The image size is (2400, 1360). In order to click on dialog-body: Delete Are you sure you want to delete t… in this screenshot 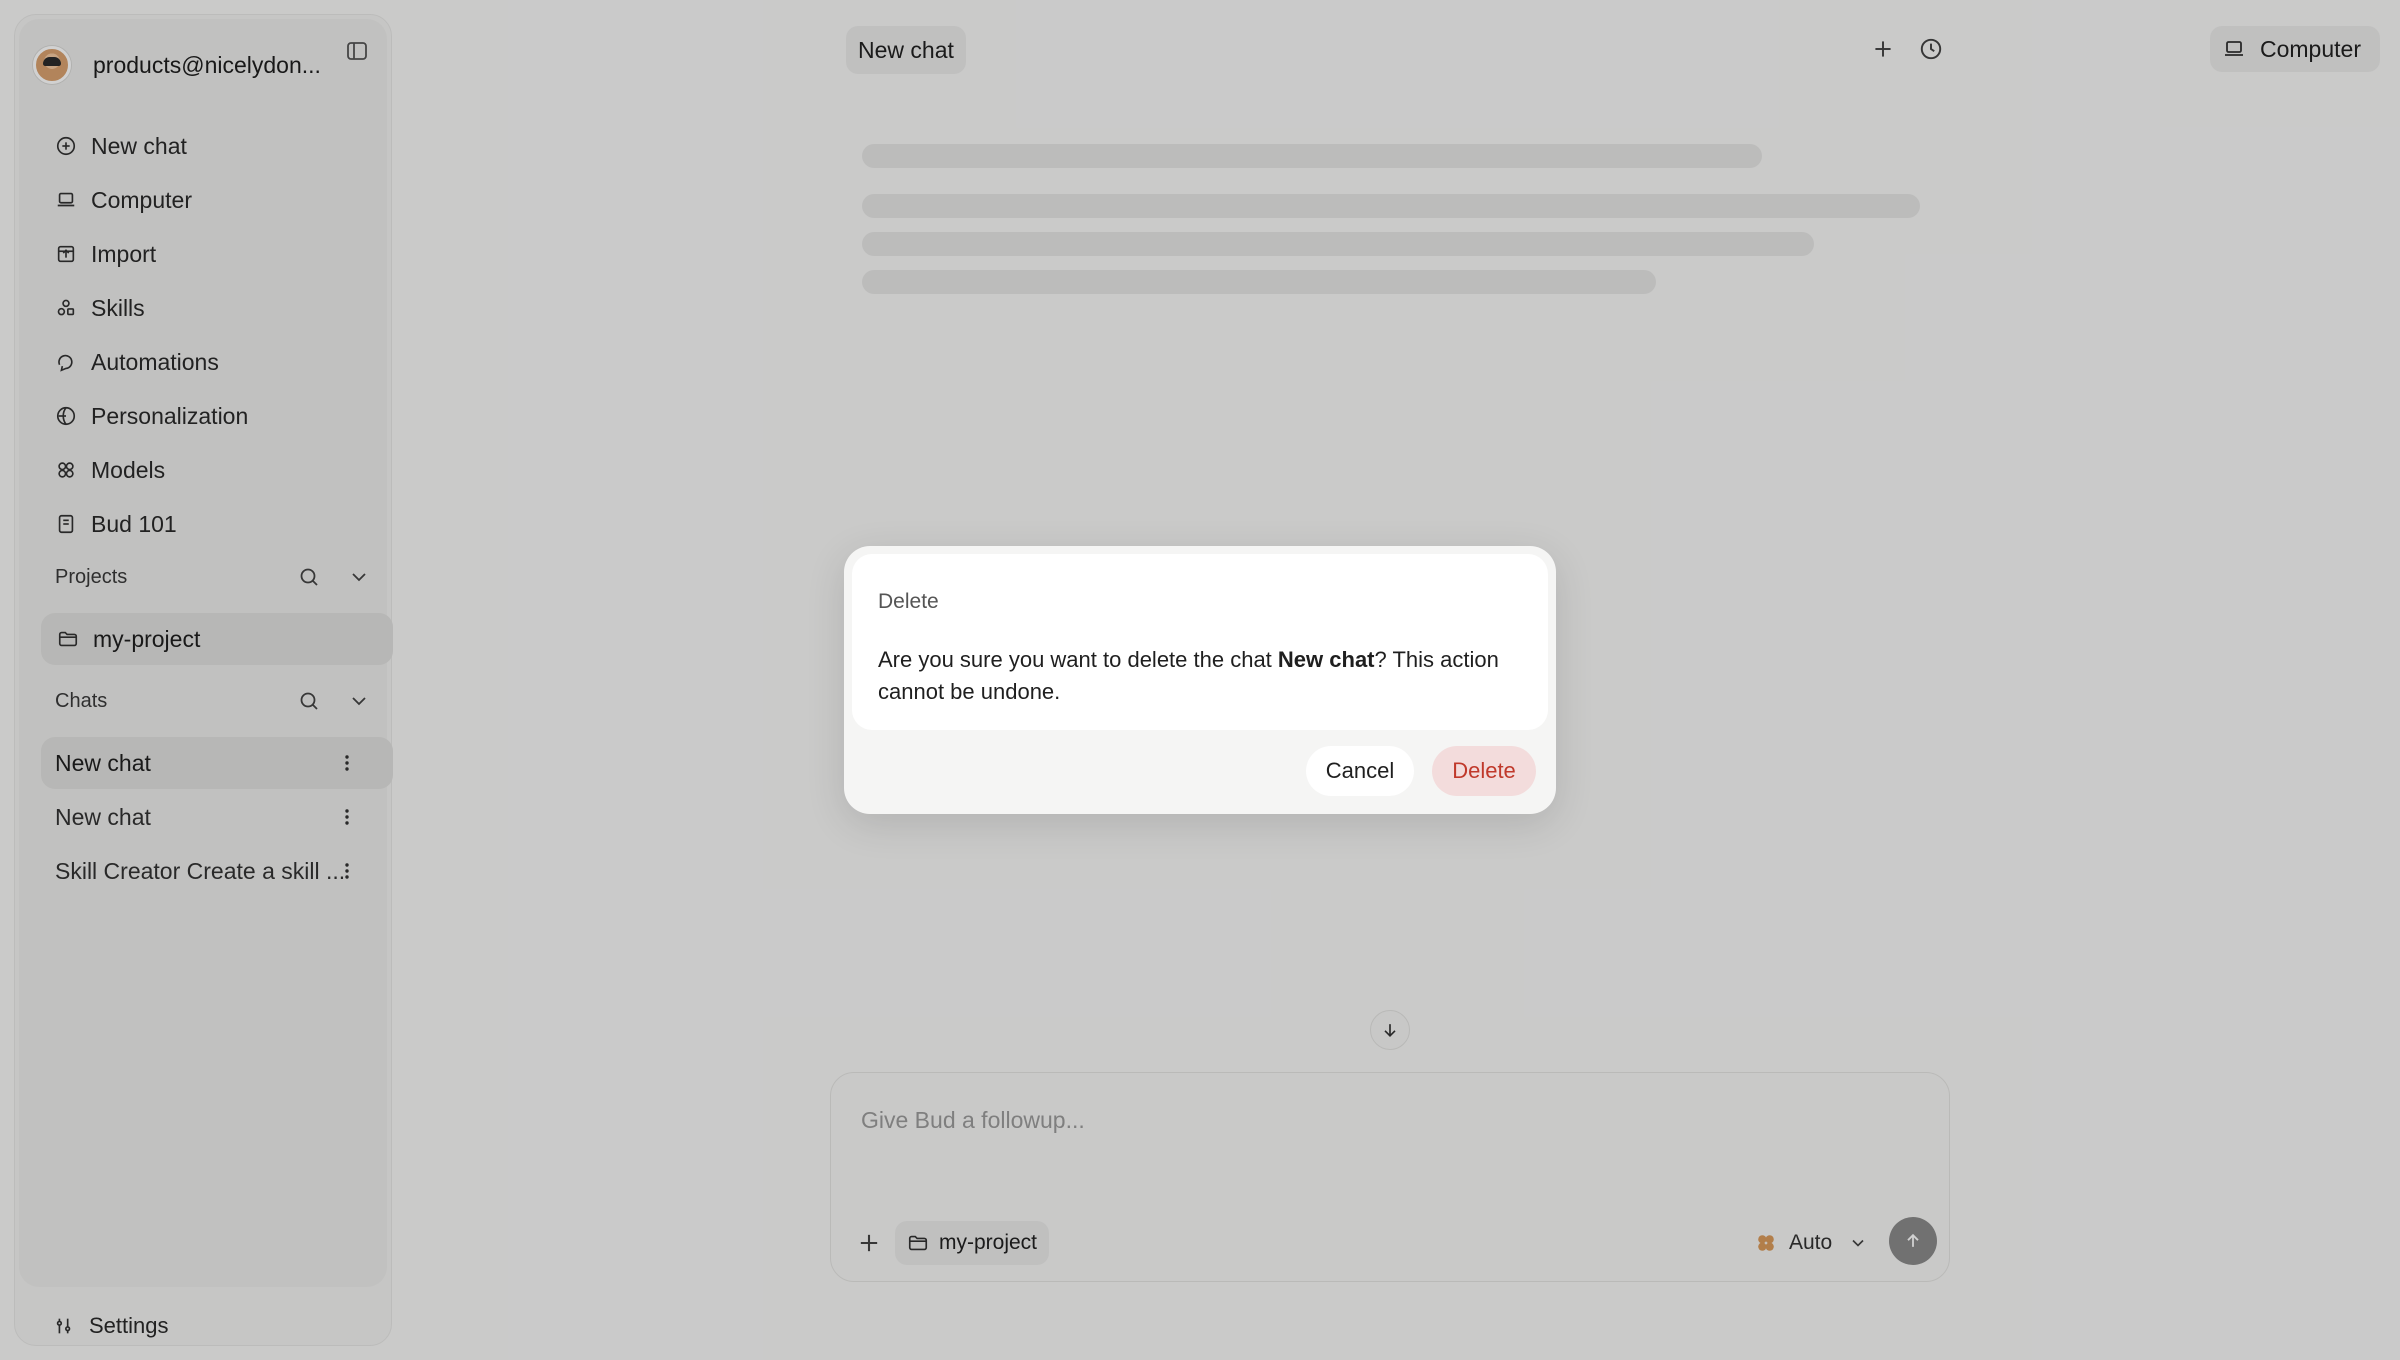, I will do `click(1200, 642)`.